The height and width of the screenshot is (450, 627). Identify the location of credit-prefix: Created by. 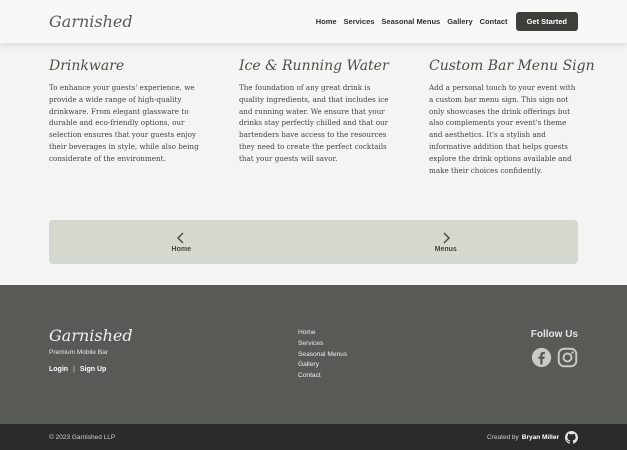
(502, 437).